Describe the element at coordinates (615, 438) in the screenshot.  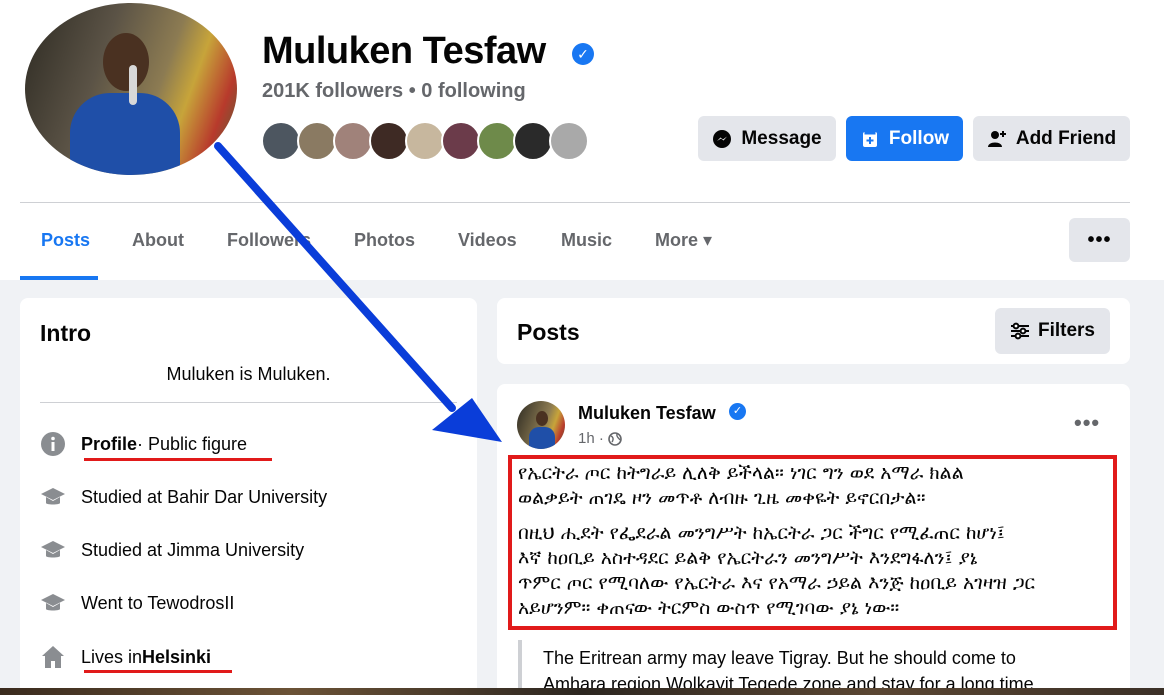
I see `globe-icon` at that location.